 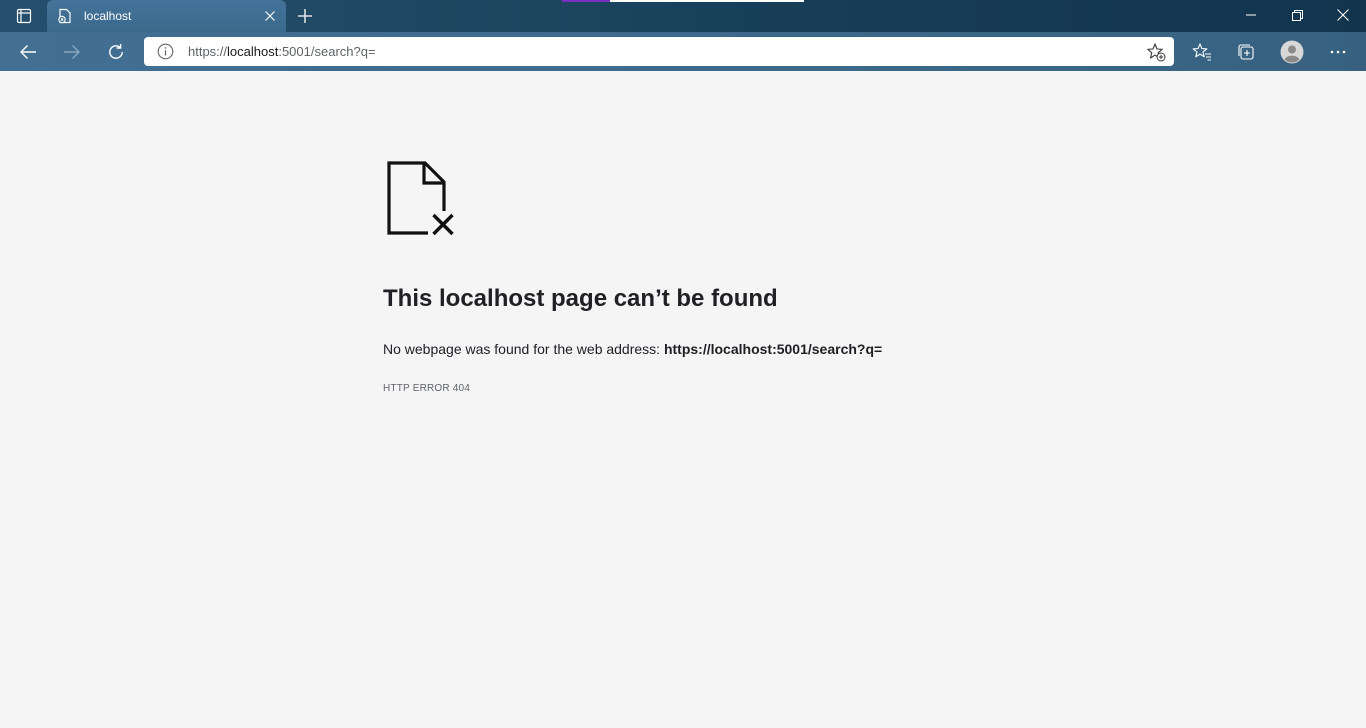 I want to click on collections-icon, so click(x=1246, y=52).